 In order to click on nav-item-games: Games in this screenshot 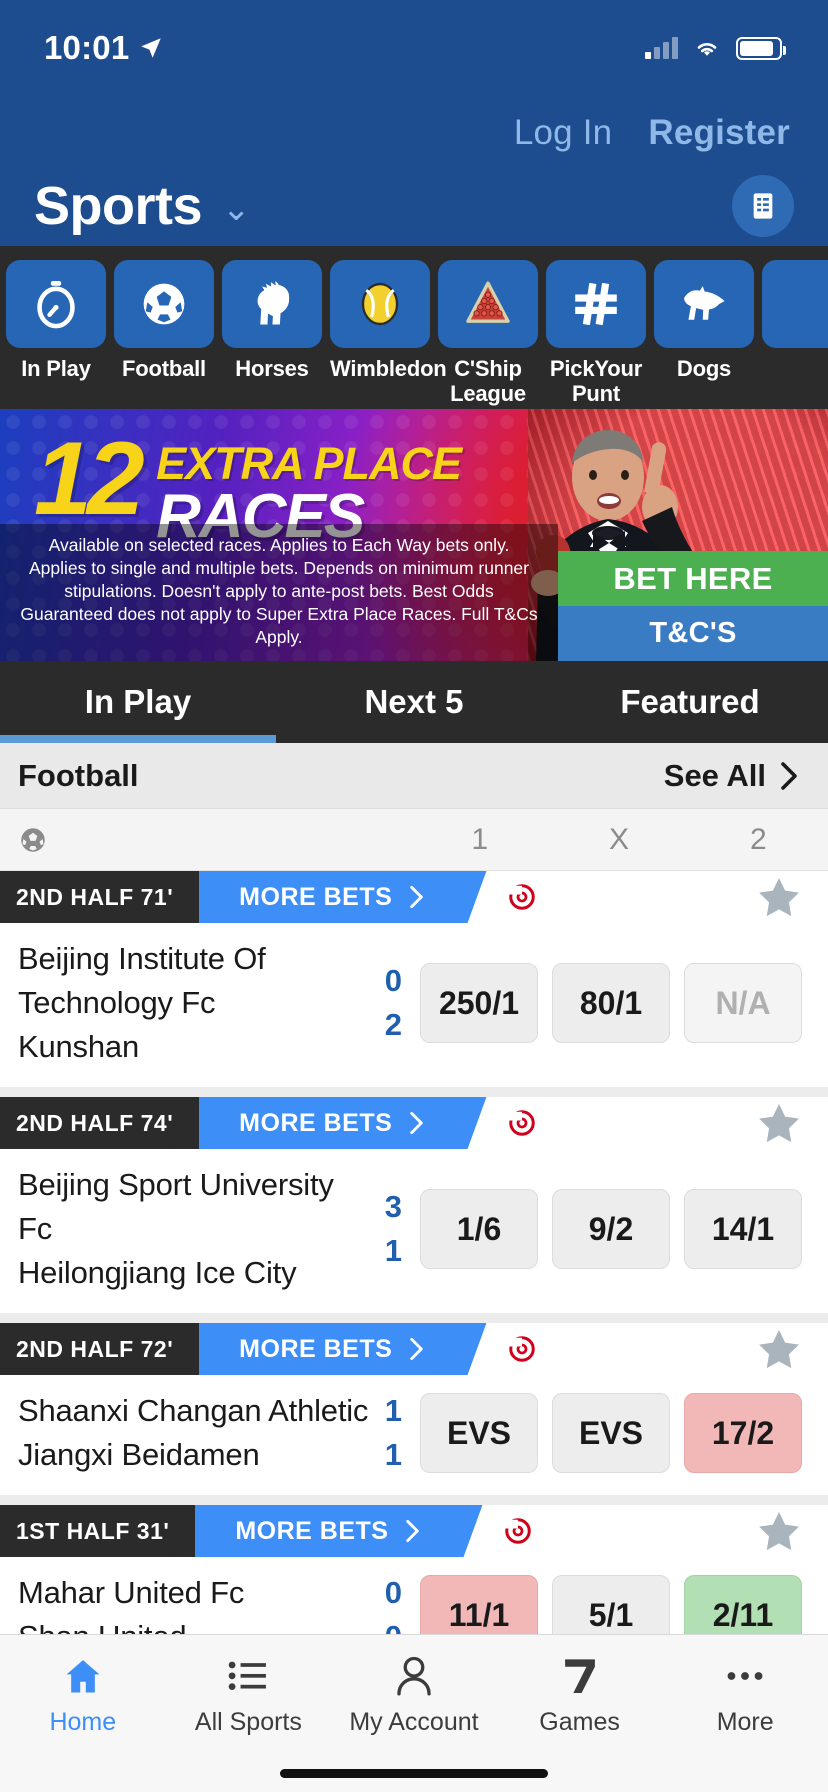, I will do `click(580, 1695)`.